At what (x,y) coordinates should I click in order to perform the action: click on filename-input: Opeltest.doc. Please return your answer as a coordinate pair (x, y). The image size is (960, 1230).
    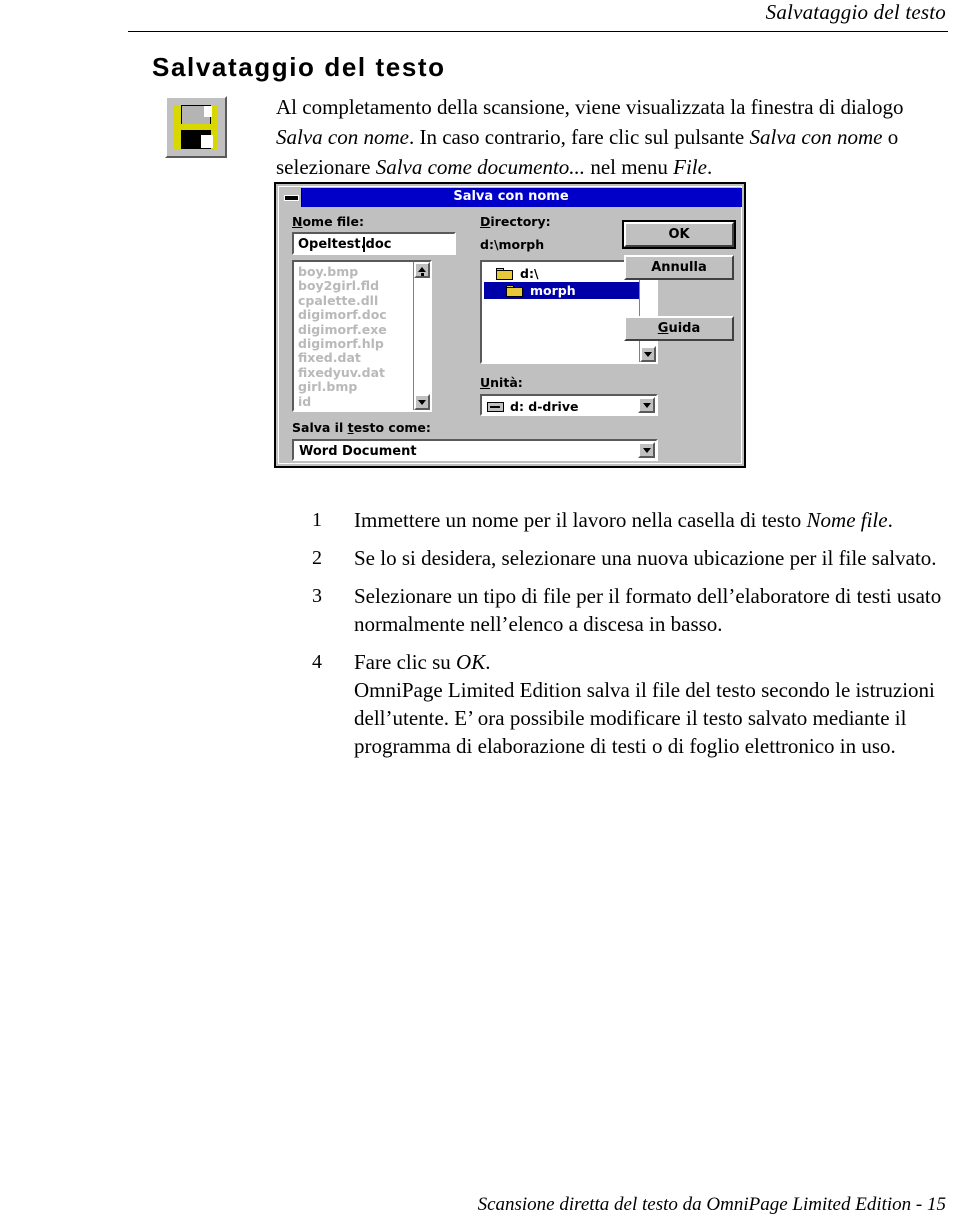
    Looking at the image, I should click on (374, 243).